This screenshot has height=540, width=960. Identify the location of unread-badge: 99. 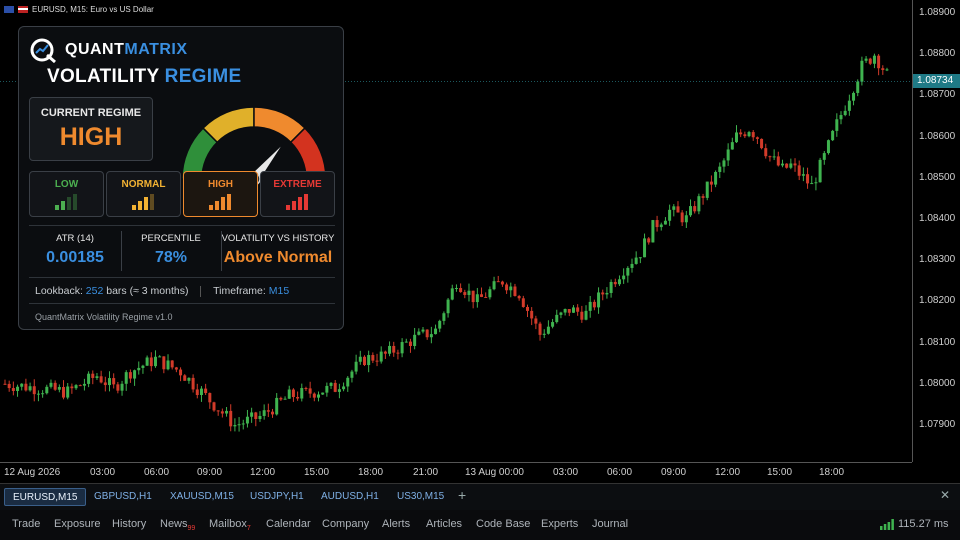
(191, 529).